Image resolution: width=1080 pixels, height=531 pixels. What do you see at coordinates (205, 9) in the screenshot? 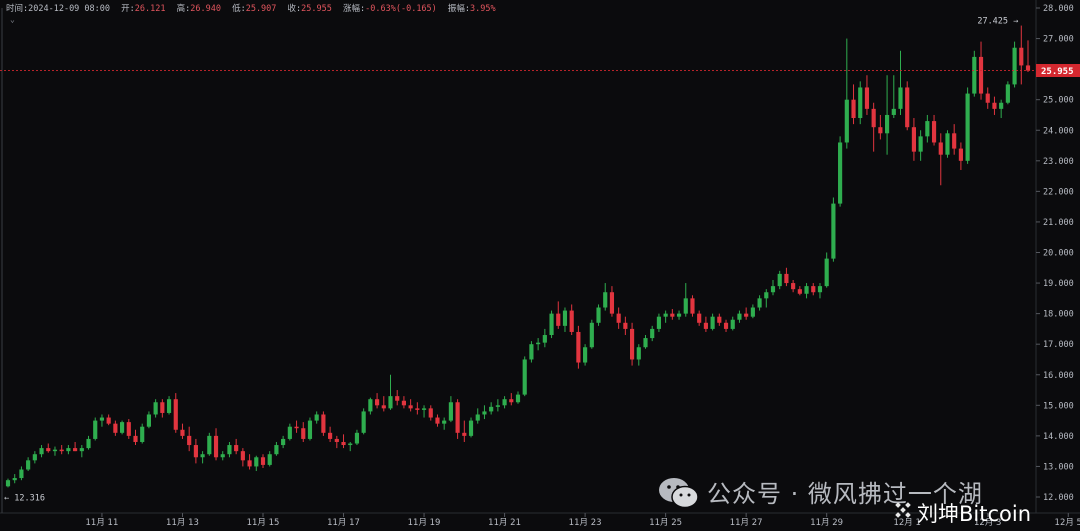
I see `high-value: 26.940` at bounding box center [205, 9].